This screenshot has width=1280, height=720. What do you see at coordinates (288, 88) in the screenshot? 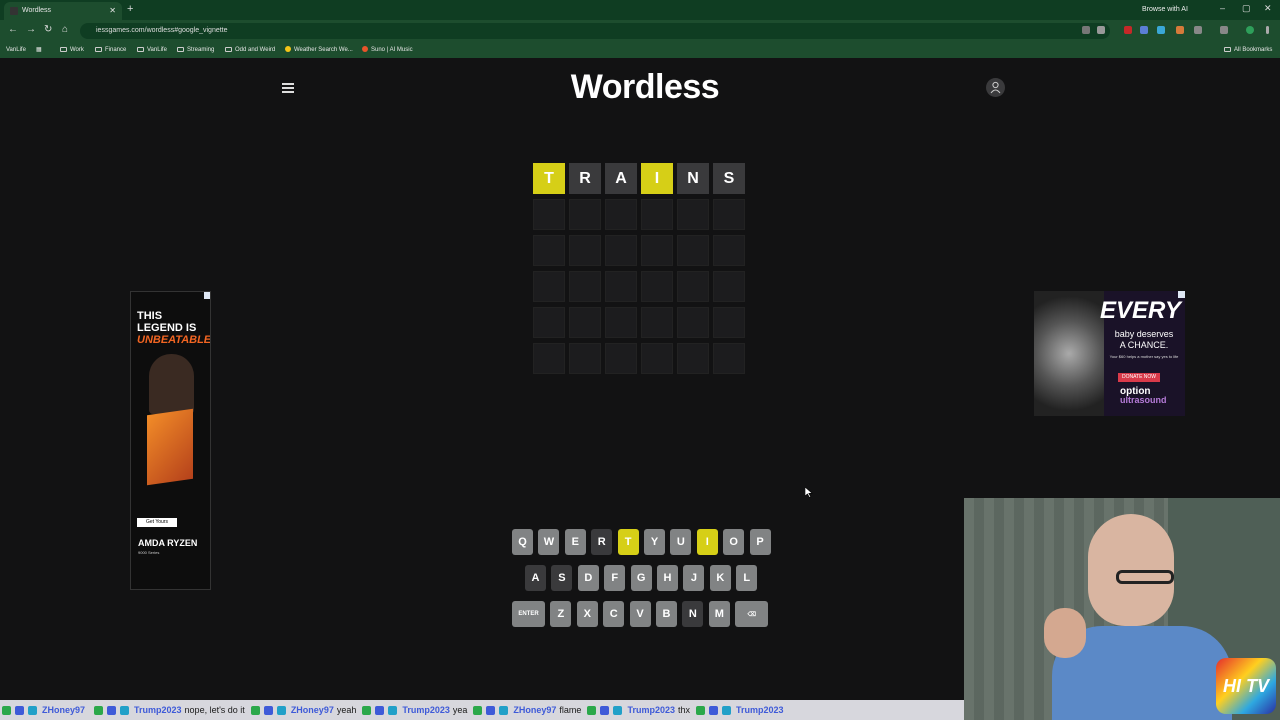
I see `hamburger-menu-icon` at bounding box center [288, 88].